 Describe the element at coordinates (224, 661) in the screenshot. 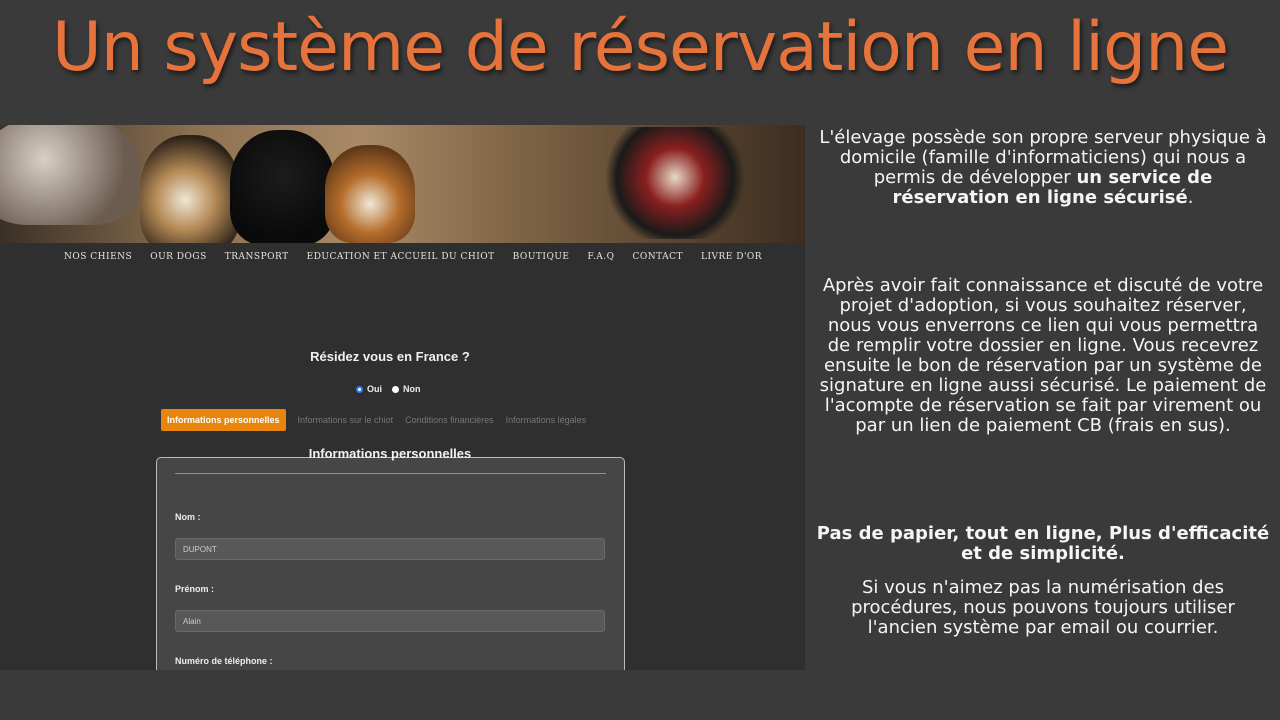

I see `telephone-label: Numéro de téléphone :` at that location.